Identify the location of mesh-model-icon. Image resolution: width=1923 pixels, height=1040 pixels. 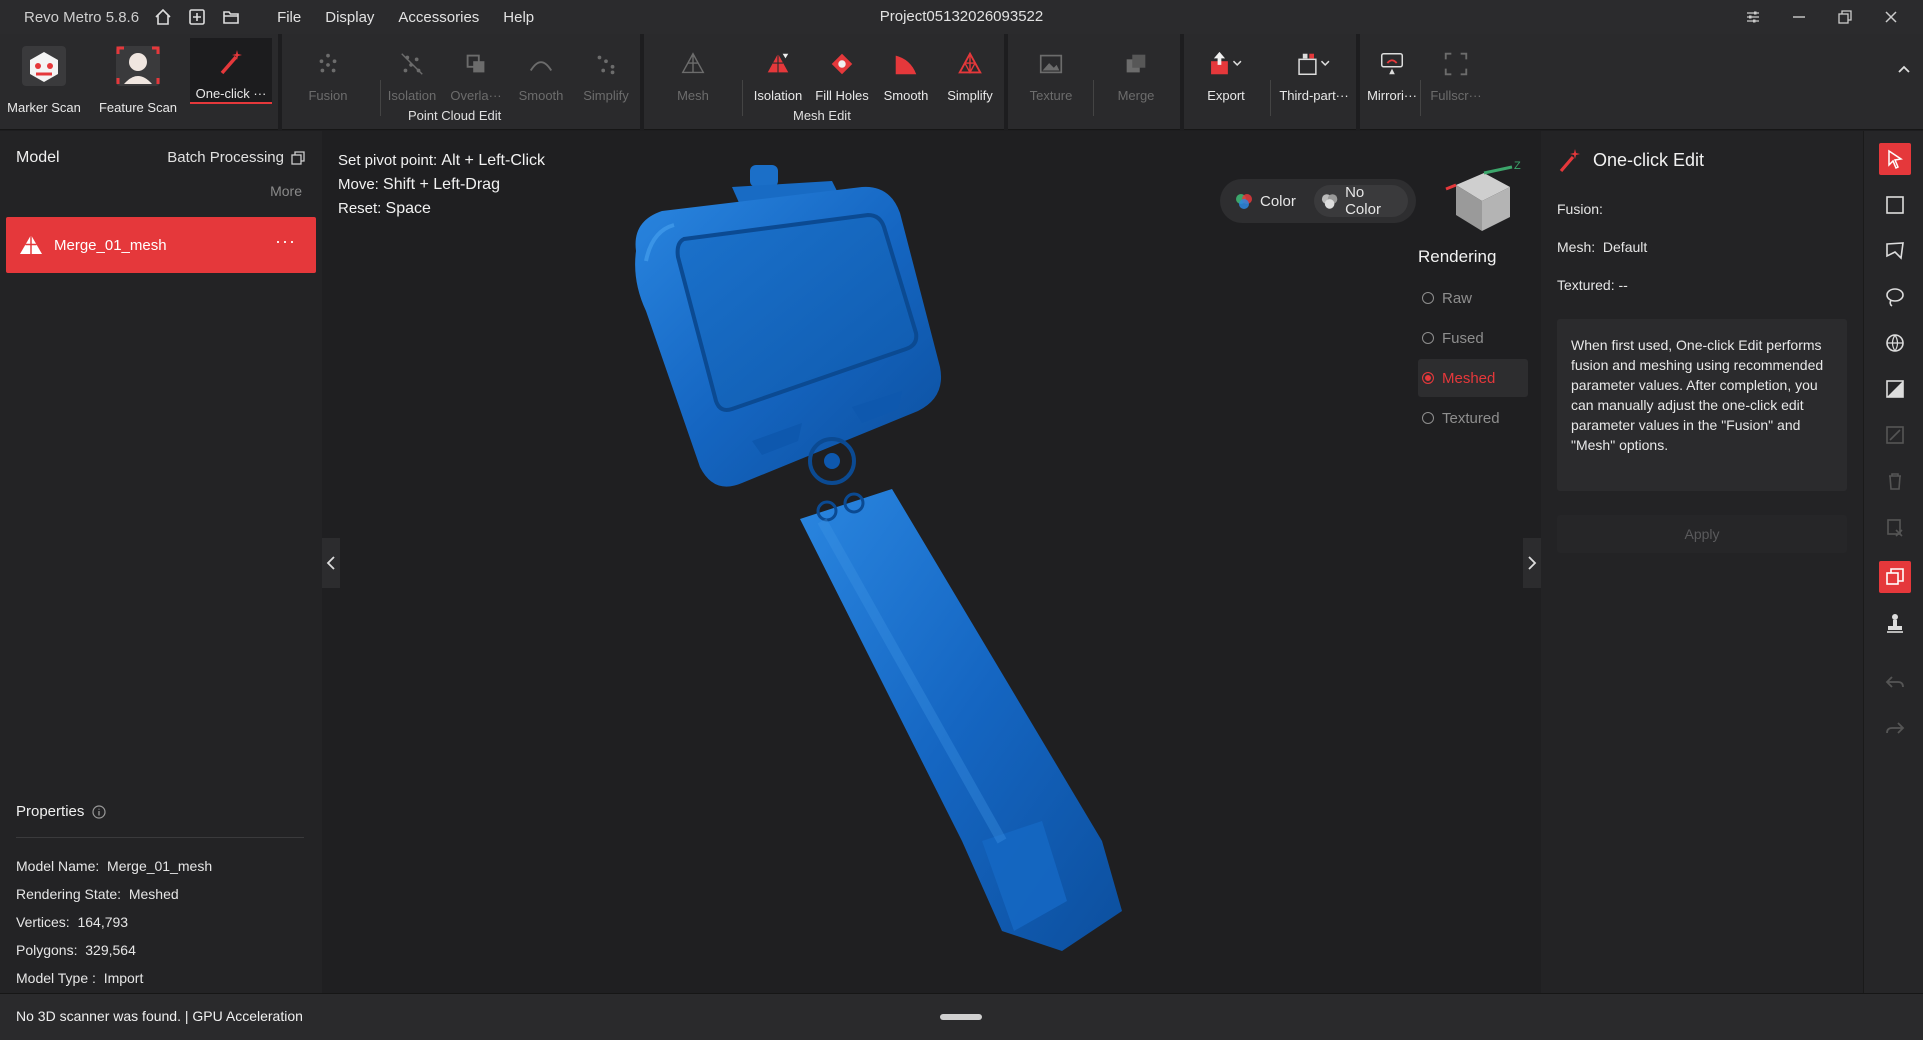
(31, 244).